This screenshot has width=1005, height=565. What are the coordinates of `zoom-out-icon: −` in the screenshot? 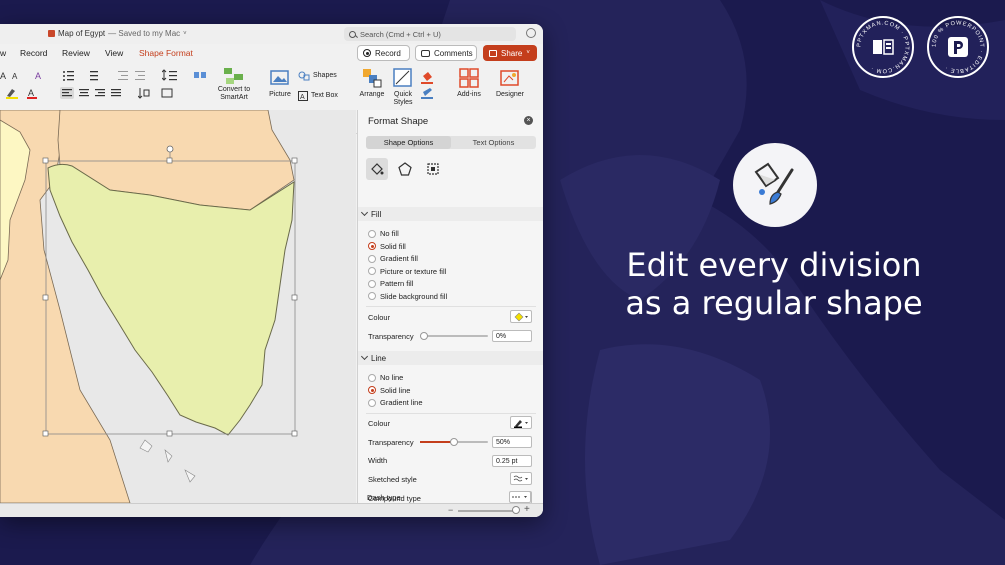 It's located at (450, 510).